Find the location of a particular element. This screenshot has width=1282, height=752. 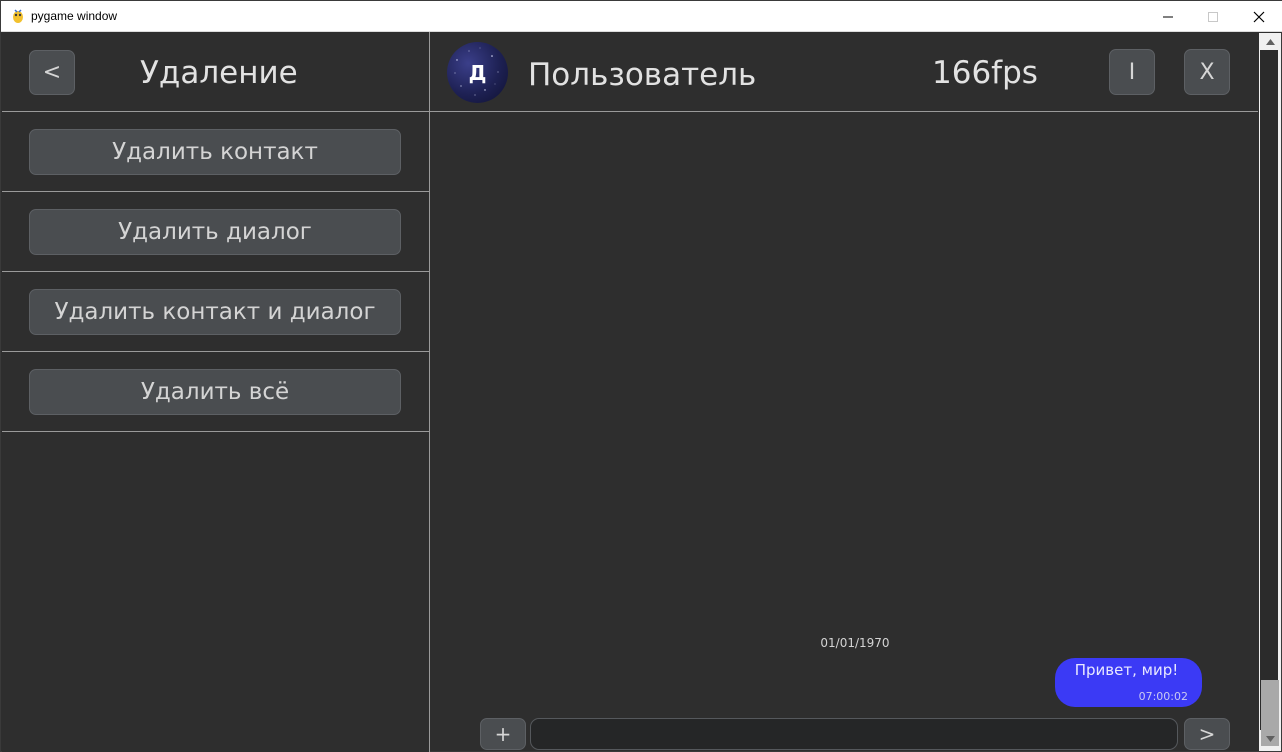

close-icon is located at coordinates (1259, 16).